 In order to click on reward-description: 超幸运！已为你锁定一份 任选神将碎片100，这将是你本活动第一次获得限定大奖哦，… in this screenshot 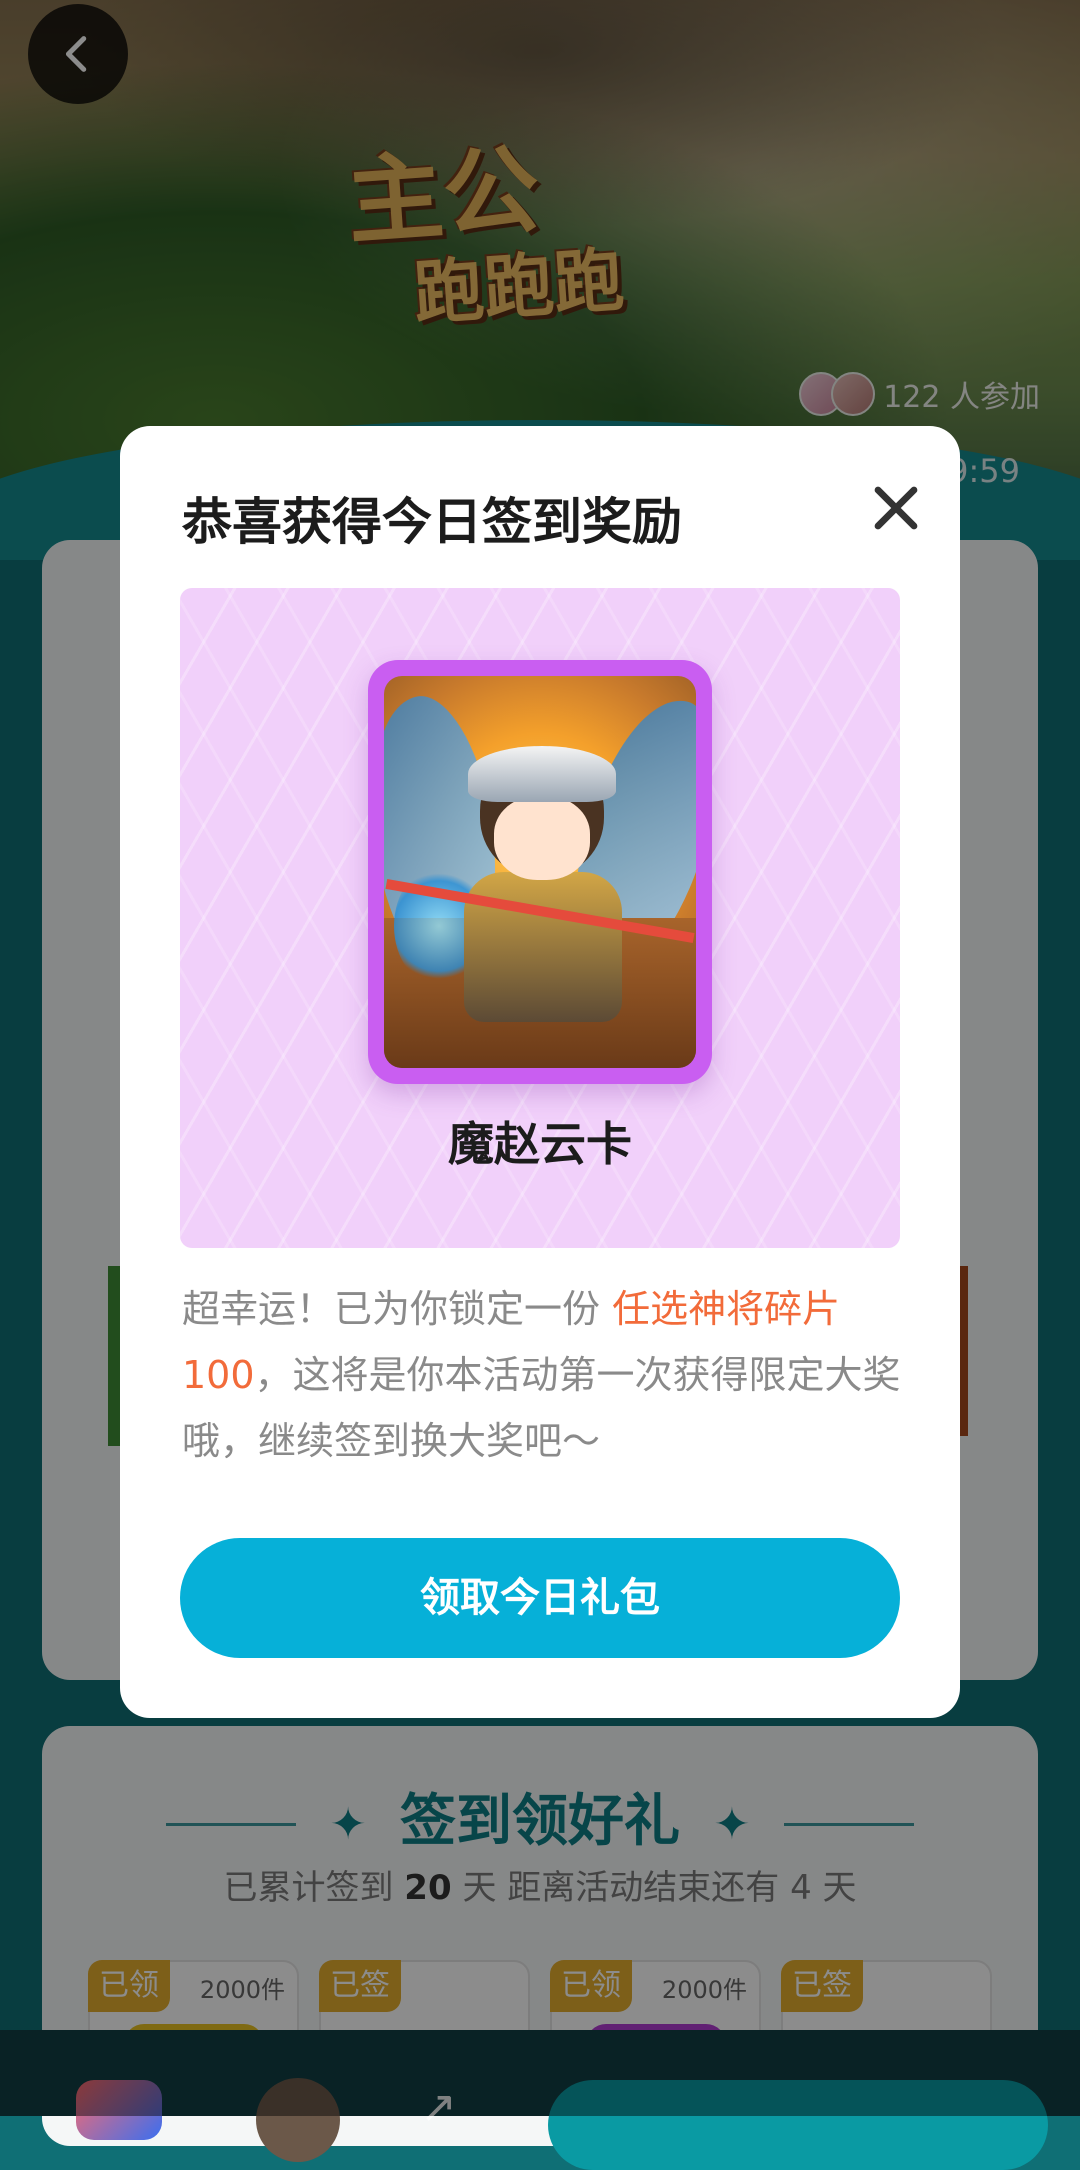, I will do `click(542, 1375)`.